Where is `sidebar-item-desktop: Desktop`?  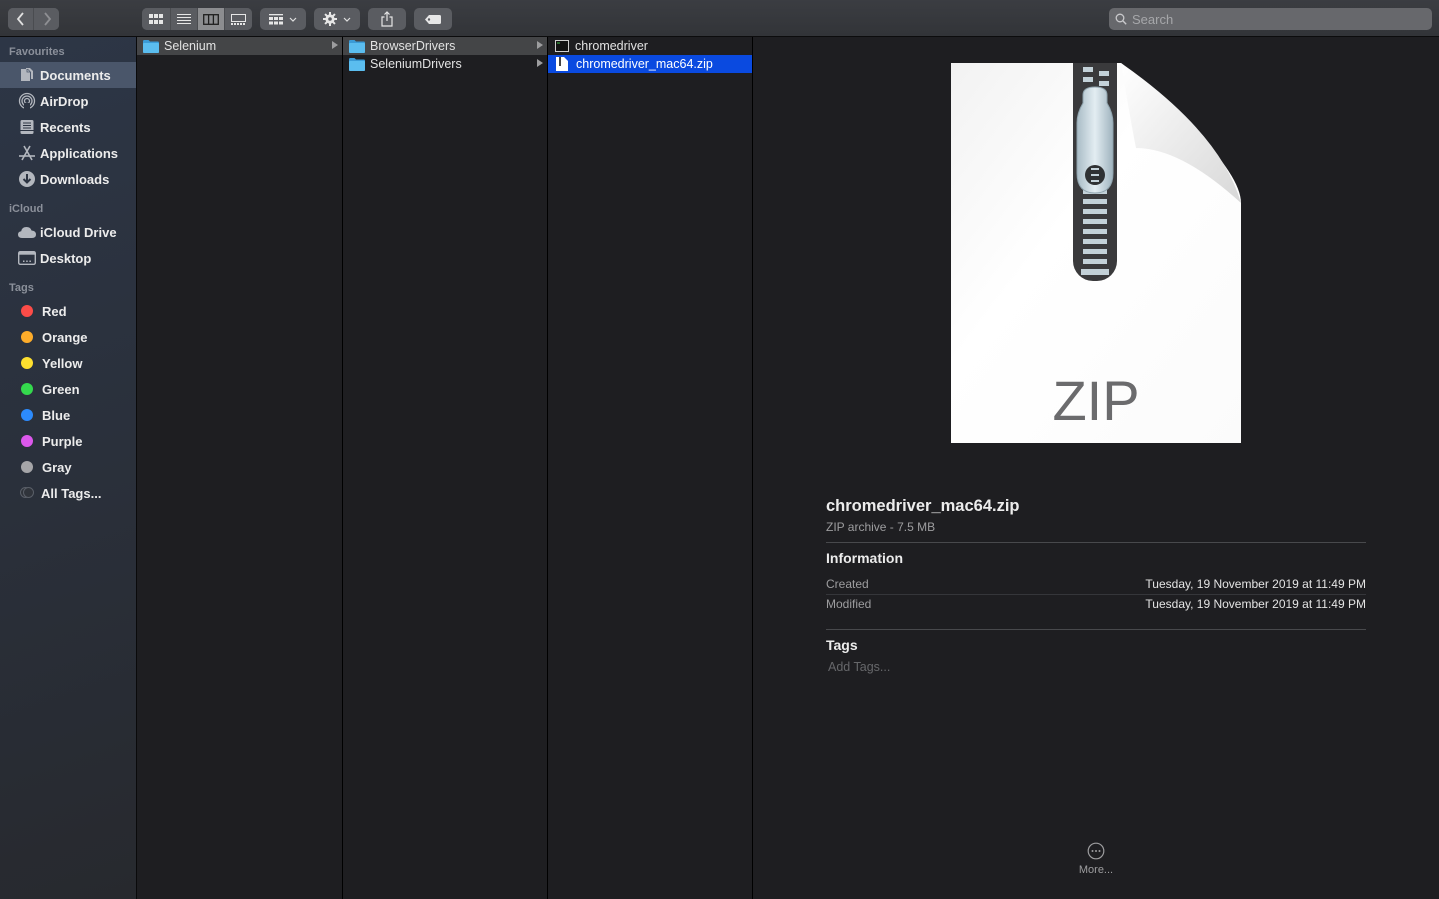 sidebar-item-desktop: Desktop is located at coordinates (68, 258).